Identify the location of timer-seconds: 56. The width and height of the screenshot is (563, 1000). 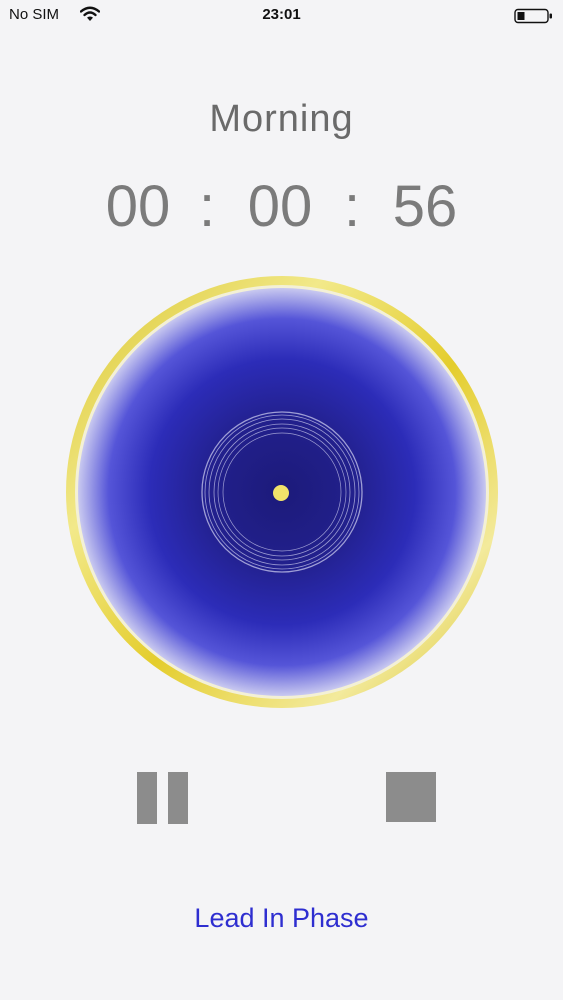
(425, 206).